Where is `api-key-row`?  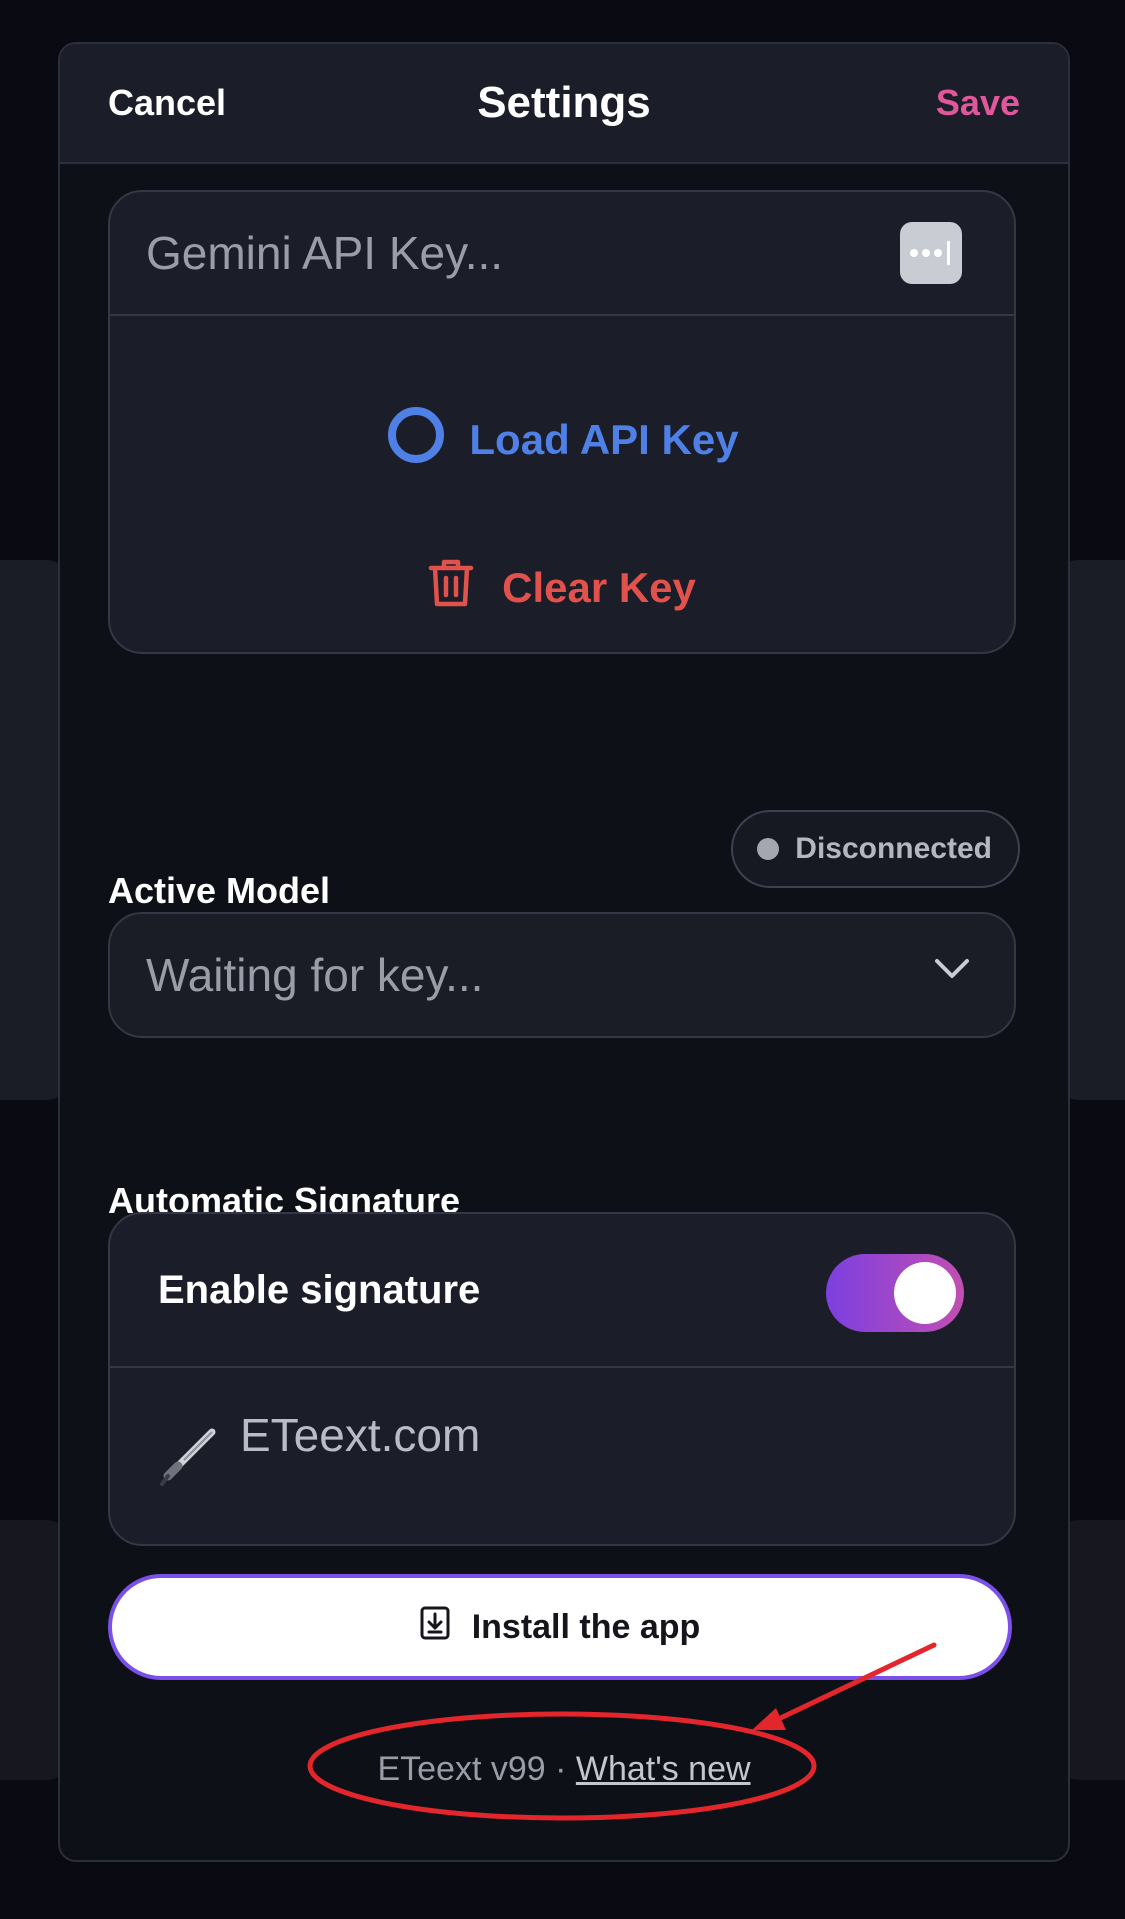 api-key-row is located at coordinates (562, 254).